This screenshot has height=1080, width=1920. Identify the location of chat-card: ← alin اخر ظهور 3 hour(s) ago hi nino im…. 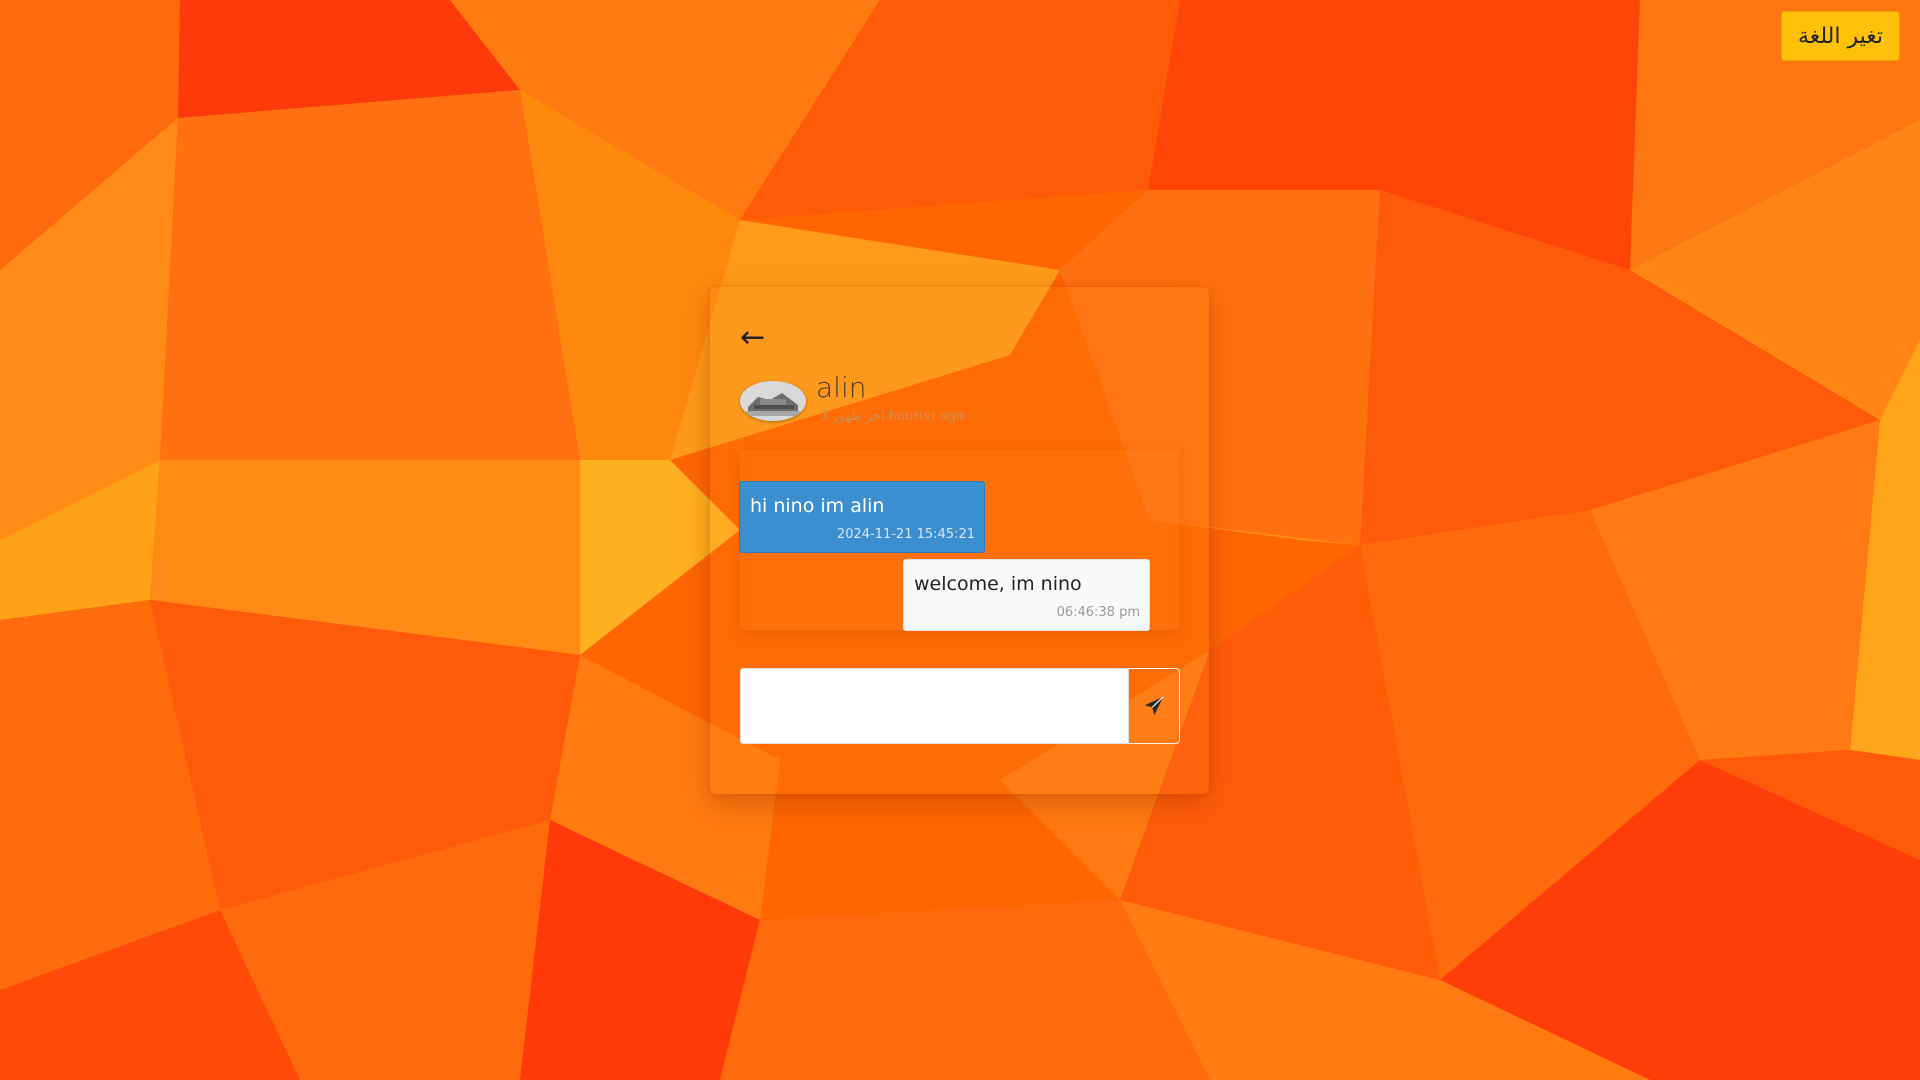
(959, 540).